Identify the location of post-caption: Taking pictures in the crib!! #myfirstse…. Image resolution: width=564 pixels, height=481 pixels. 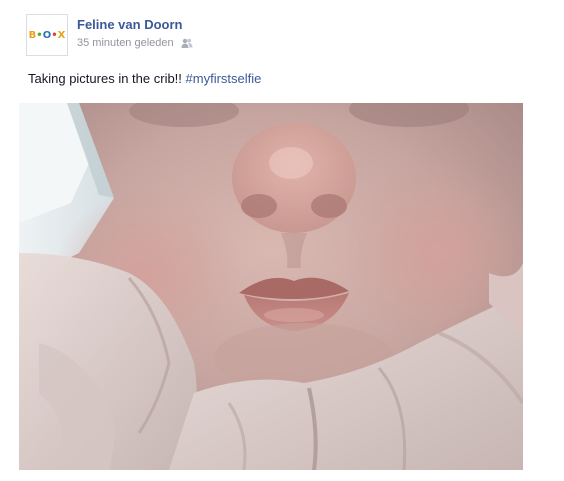
(144, 78).